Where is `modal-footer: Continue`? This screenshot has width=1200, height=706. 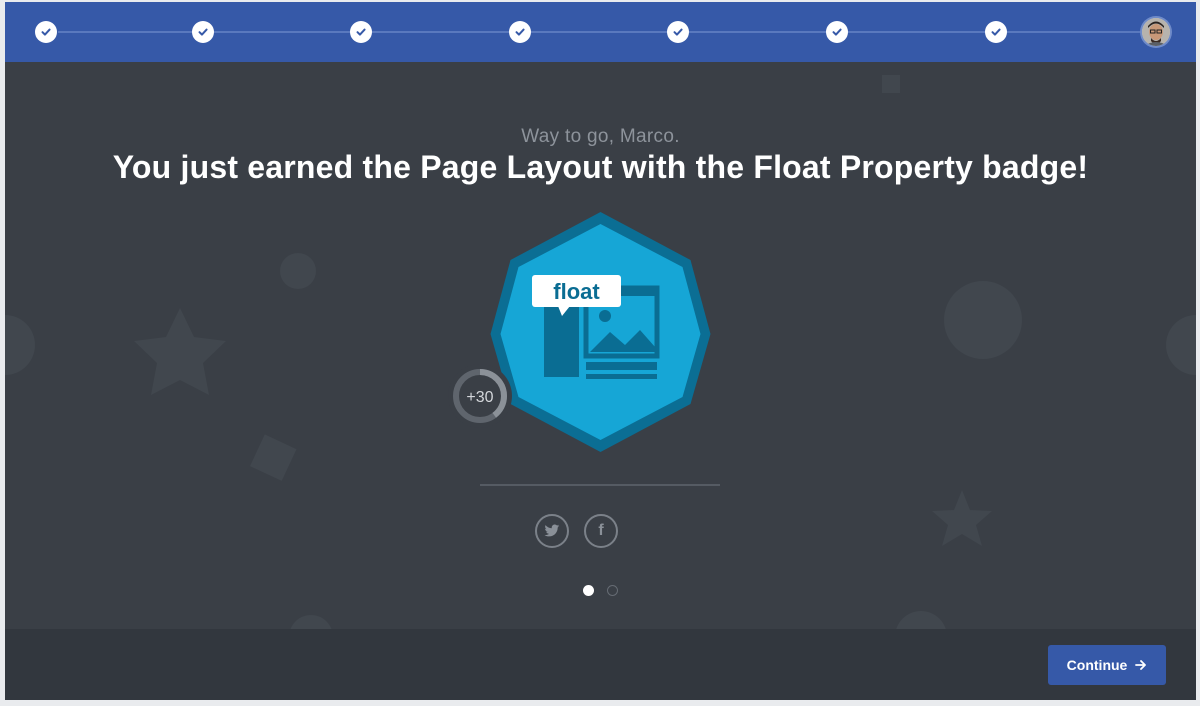
modal-footer: Continue is located at coordinates (600, 664).